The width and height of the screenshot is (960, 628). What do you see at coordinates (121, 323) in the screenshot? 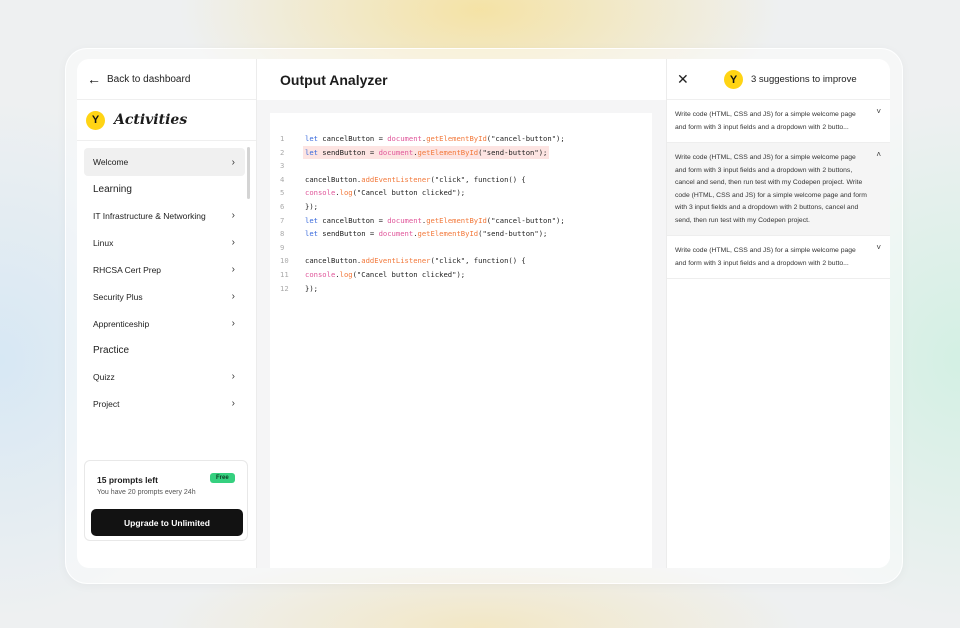
I see `sidebar-item-label: Apprenticeship` at bounding box center [121, 323].